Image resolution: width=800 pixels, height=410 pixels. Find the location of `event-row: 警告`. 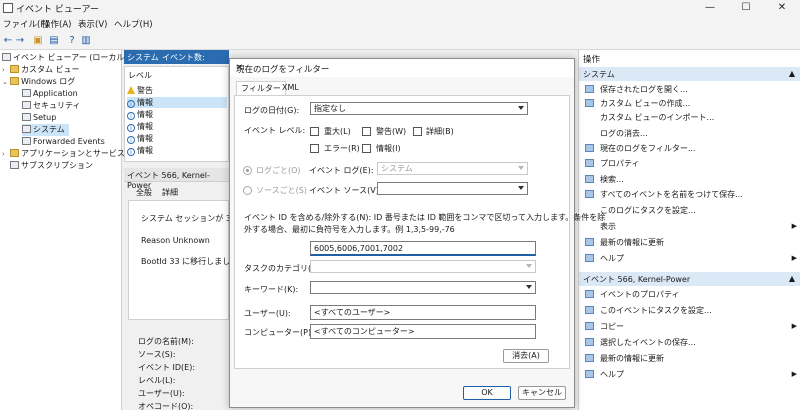

event-row: 警告 is located at coordinates (177, 90).